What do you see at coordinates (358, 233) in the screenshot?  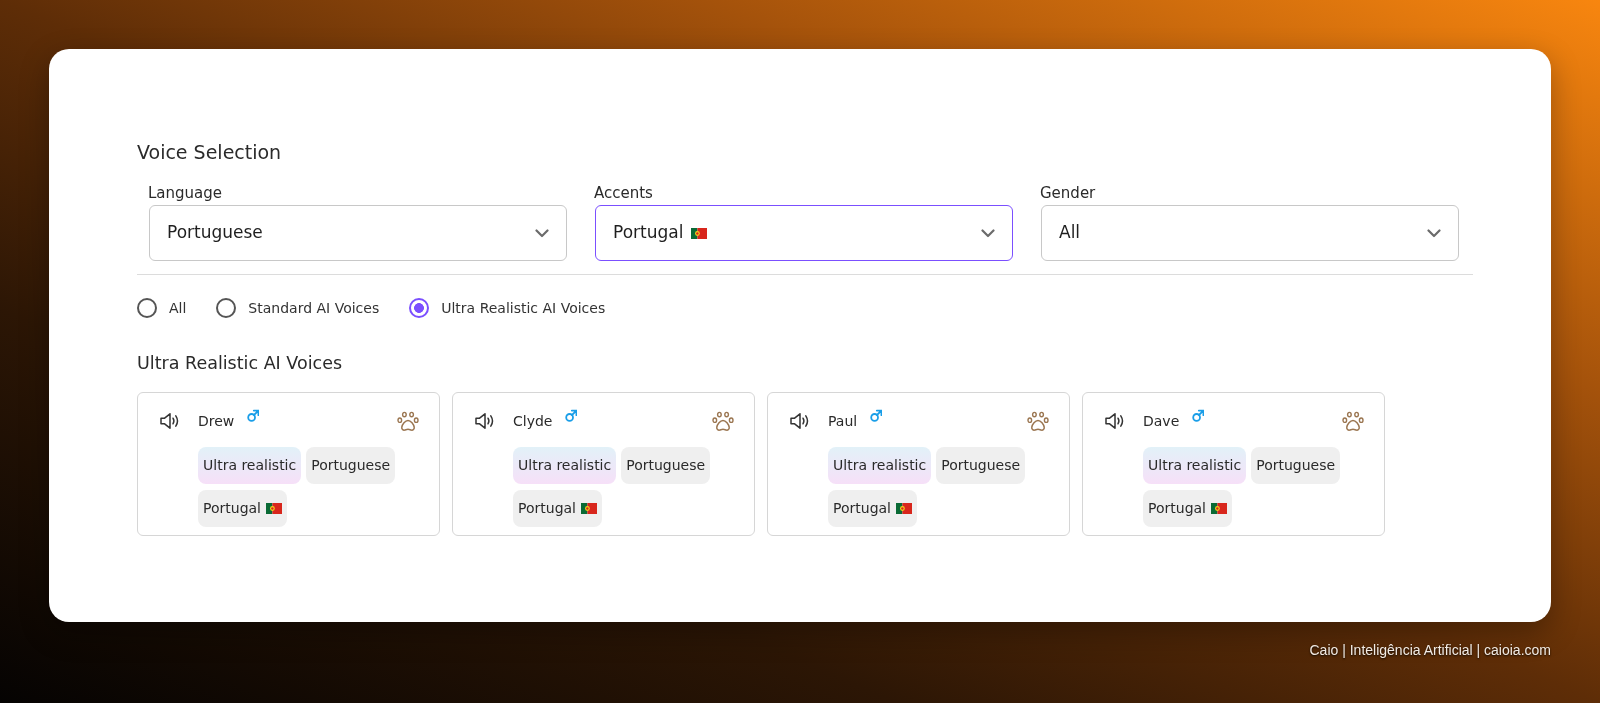 I see `language-dropdown: Portuguese` at bounding box center [358, 233].